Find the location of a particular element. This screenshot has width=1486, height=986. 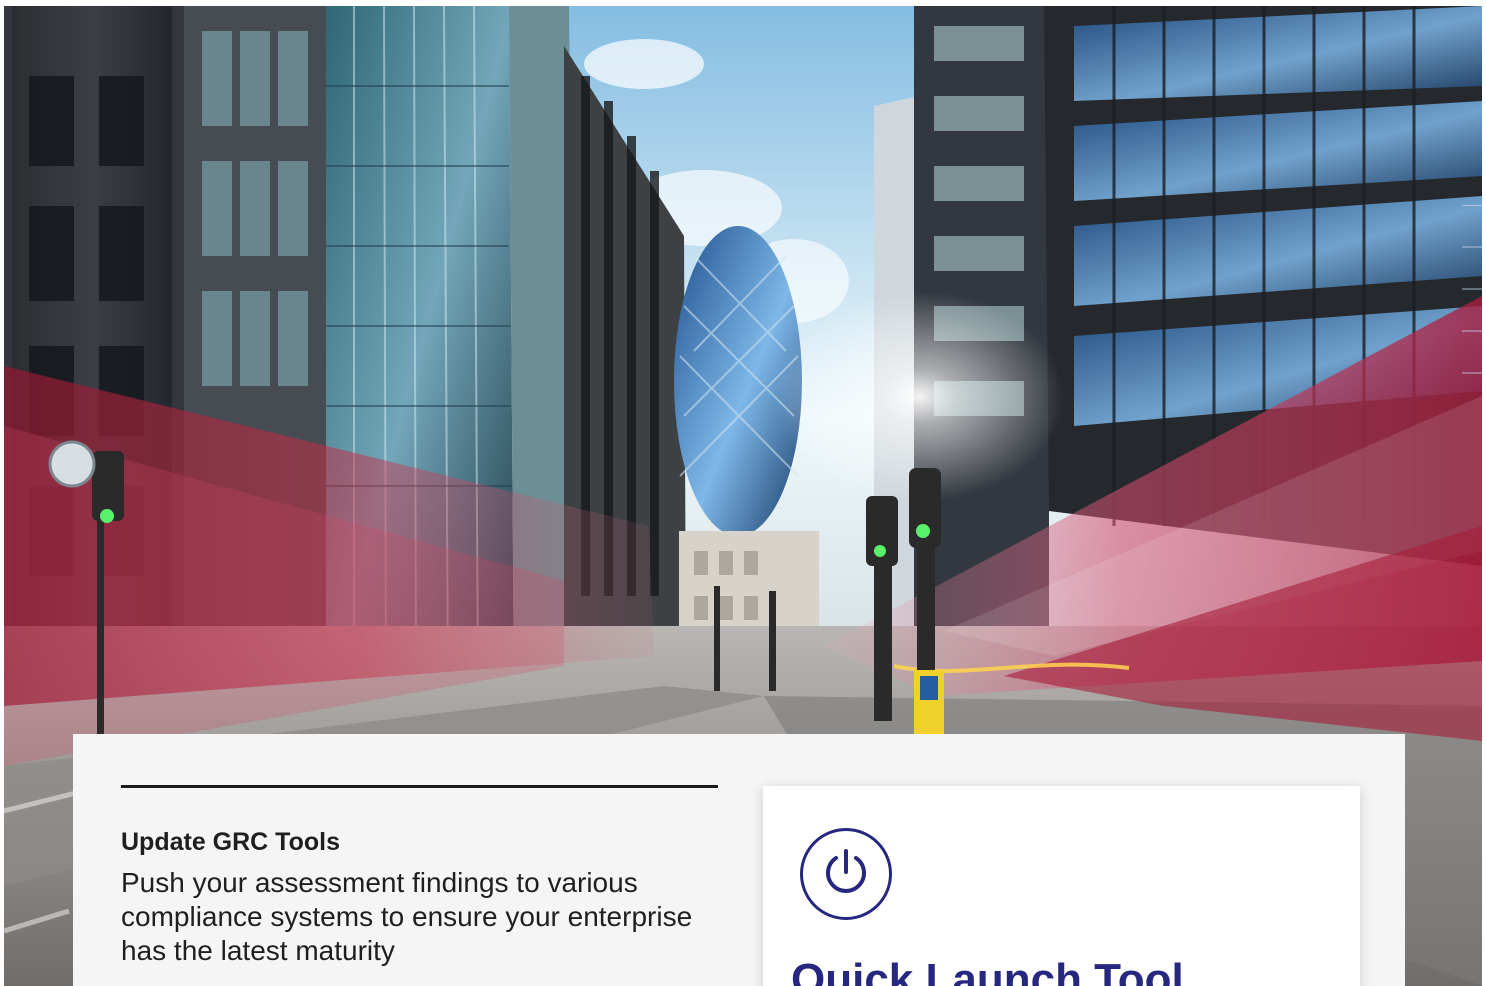

right-edge-line-pattern is located at coordinates (1472, 295).